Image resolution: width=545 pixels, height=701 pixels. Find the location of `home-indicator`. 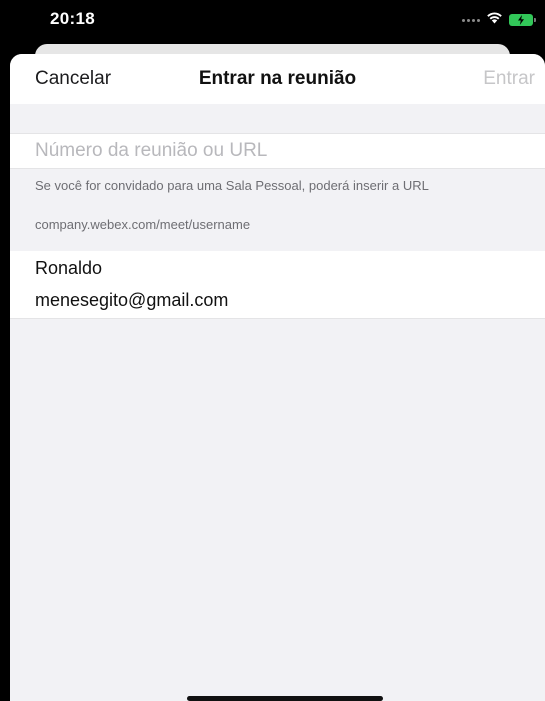

home-indicator is located at coordinates (285, 698).